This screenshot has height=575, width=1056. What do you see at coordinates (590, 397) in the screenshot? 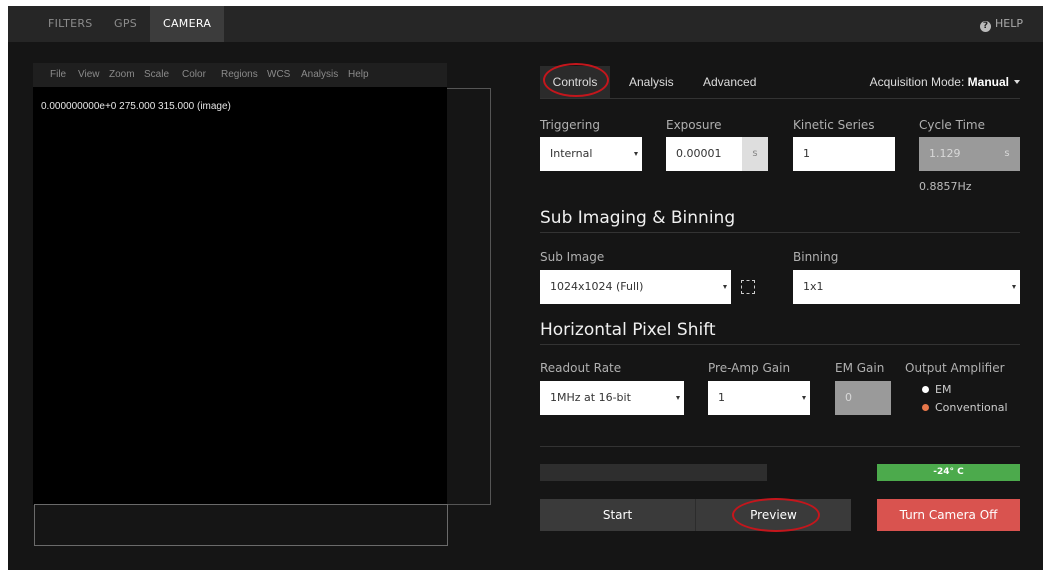
I see `readout-rate-value: 1MHz at 16-bit` at bounding box center [590, 397].